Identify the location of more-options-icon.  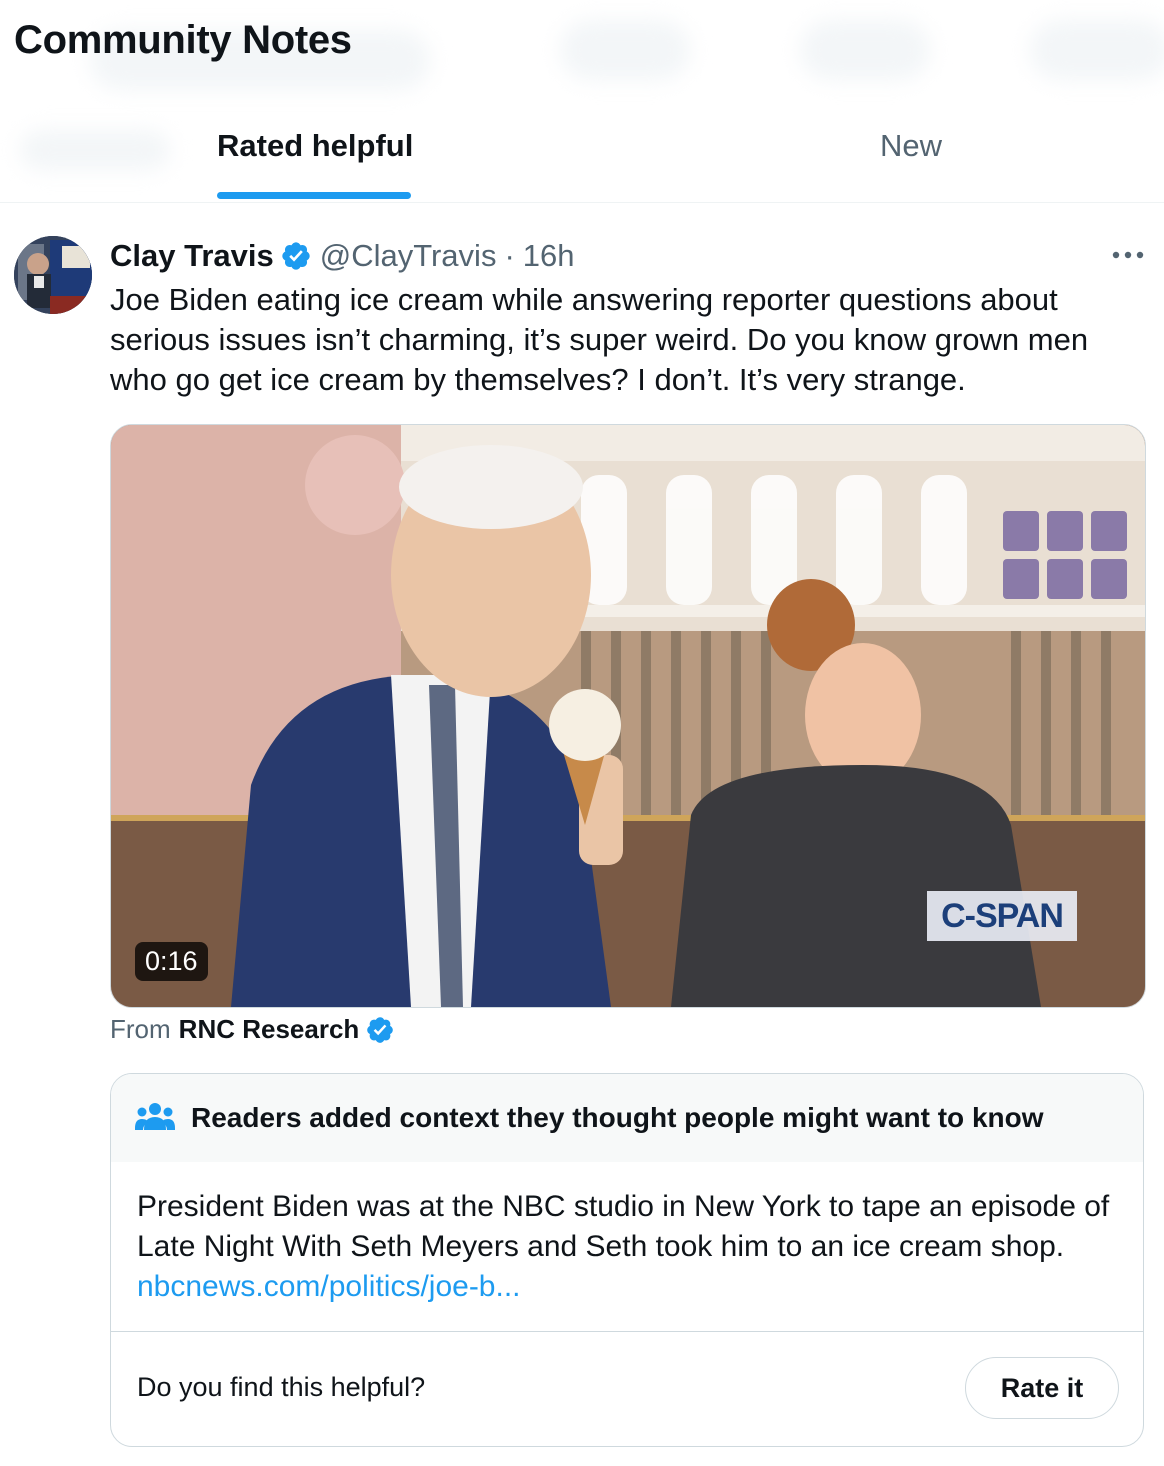
(1128, 255).